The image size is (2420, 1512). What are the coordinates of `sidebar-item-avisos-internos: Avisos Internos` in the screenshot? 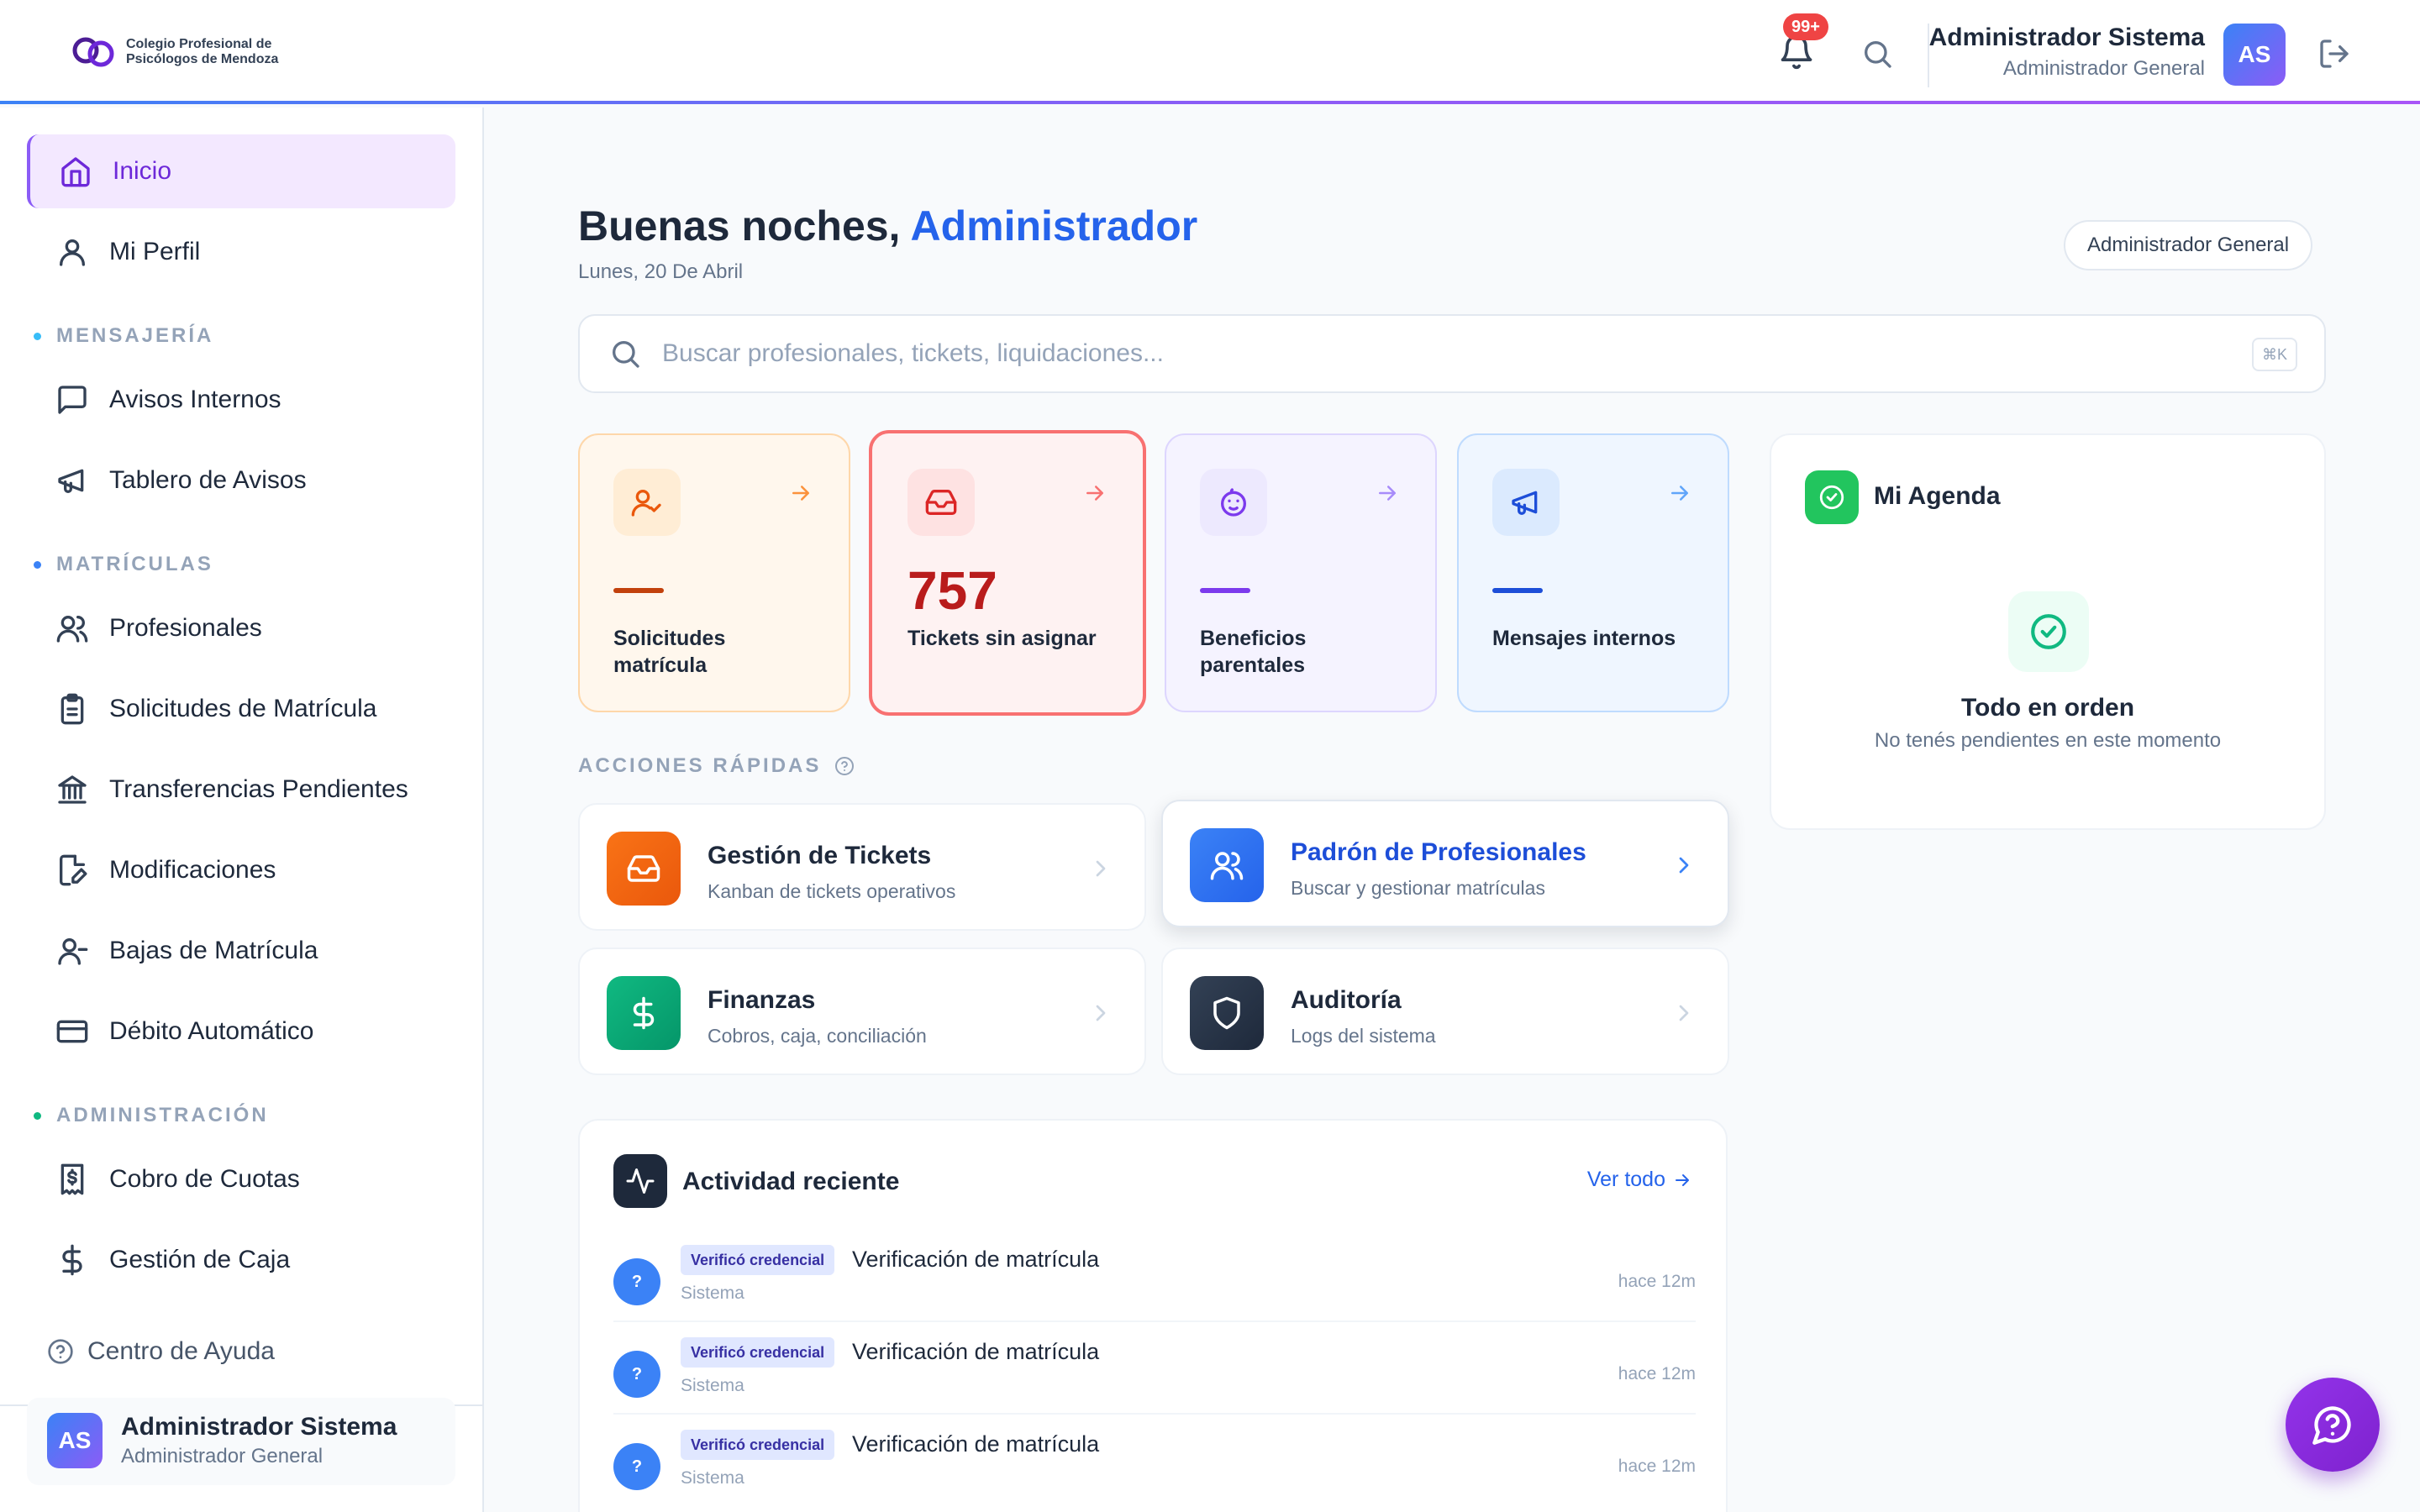 It's located at (241, 400).